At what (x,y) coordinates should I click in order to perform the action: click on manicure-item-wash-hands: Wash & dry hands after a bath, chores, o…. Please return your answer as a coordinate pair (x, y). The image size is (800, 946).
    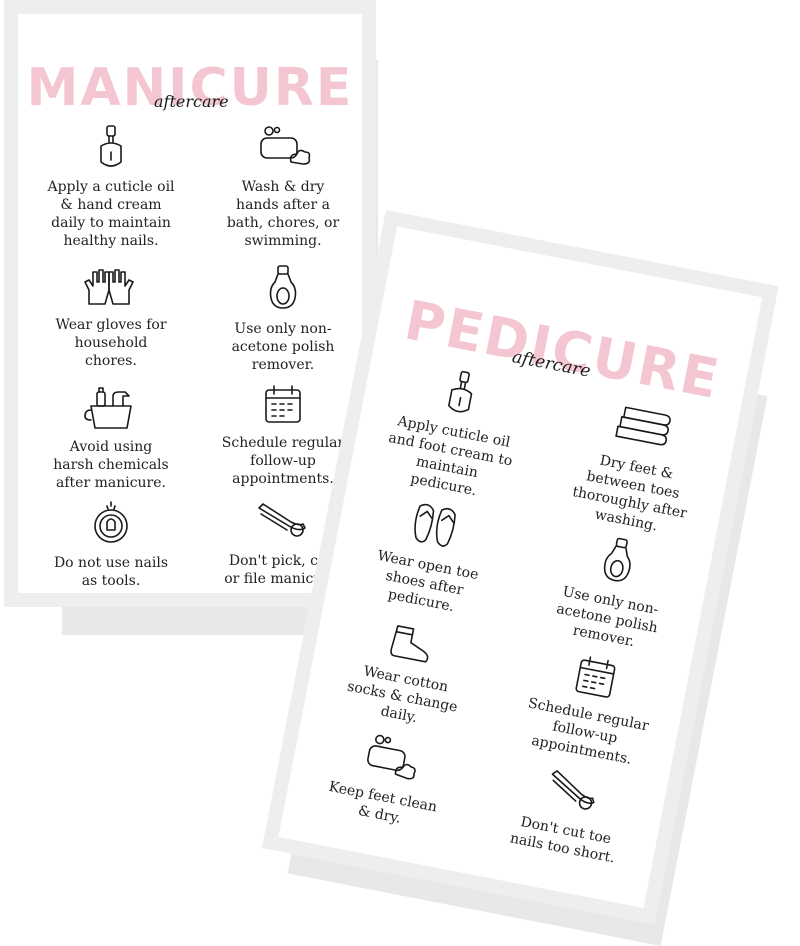
    Looking at the image, I should click on (283, 187).